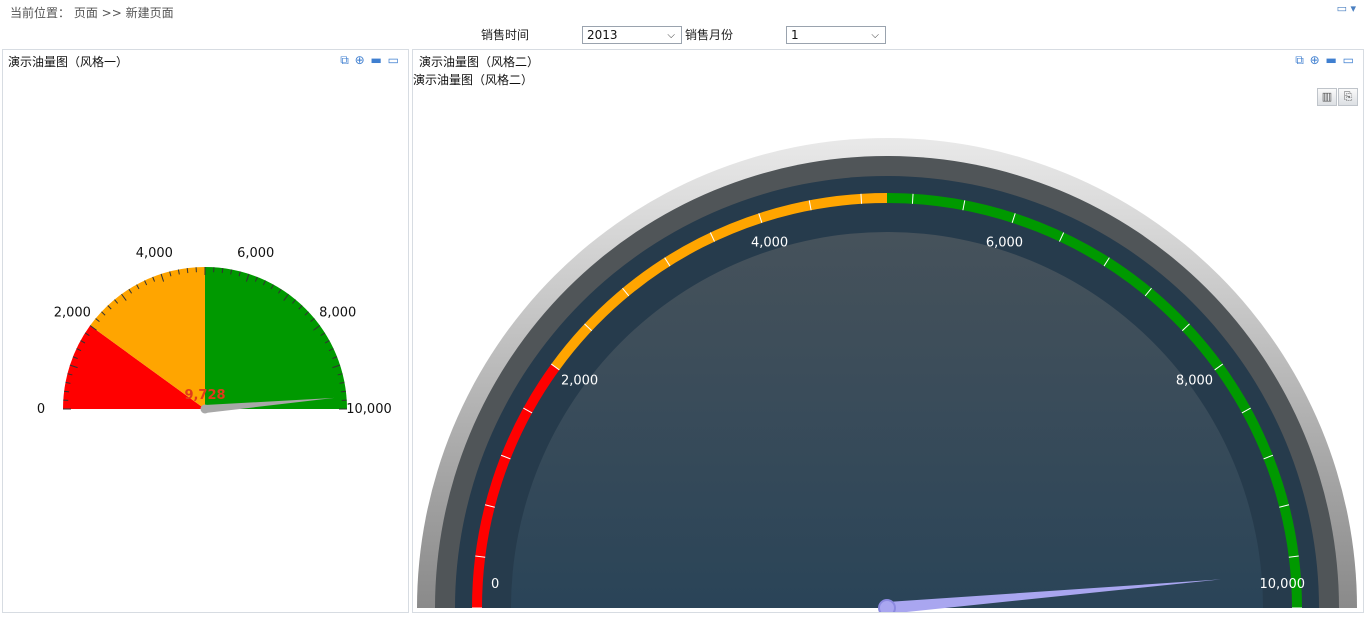  Describe the element at coordinates (1342, 8) in the screenshot. I see `window-icon: ▭` at that location.